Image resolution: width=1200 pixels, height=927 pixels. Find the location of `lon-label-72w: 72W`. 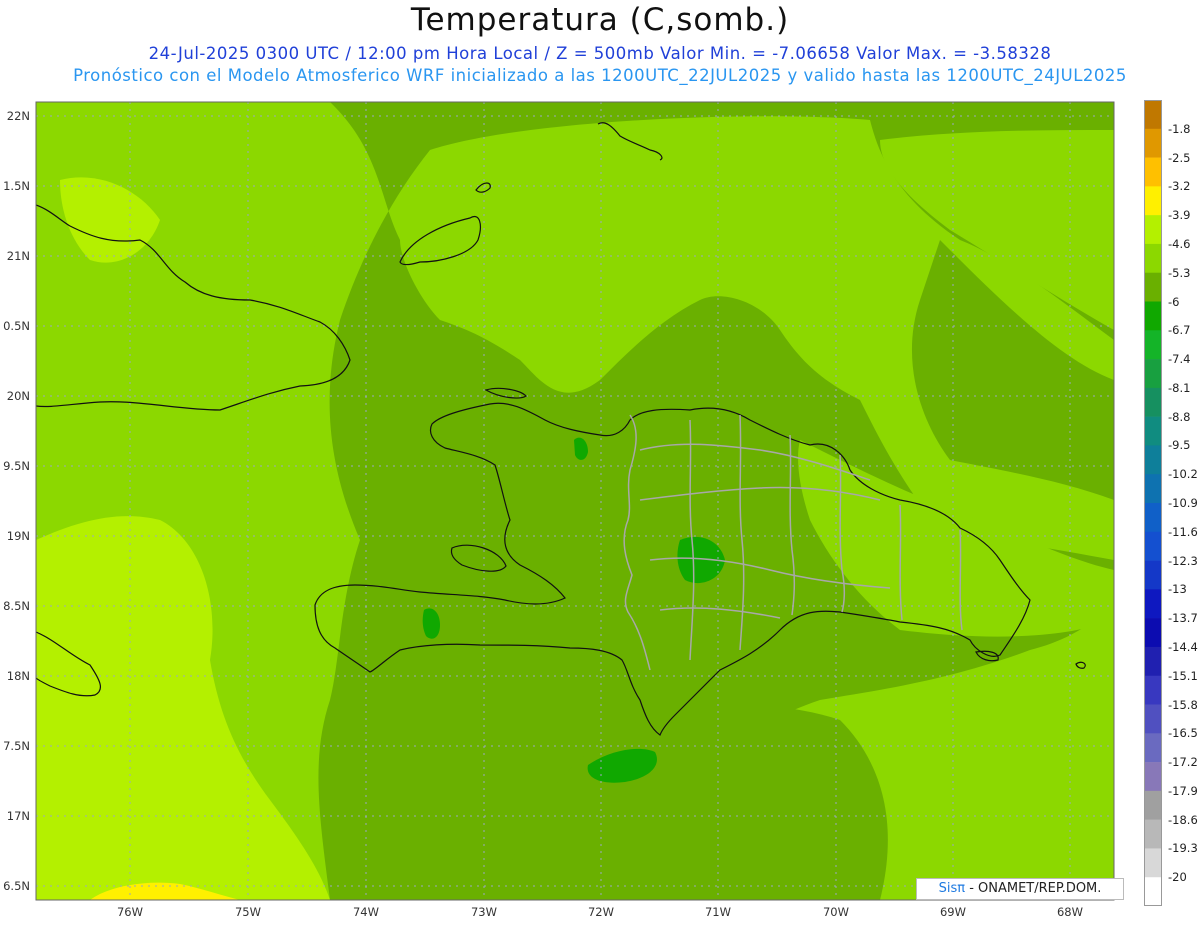

lon-label-72w: 72W is located at coordinates (600, 912).